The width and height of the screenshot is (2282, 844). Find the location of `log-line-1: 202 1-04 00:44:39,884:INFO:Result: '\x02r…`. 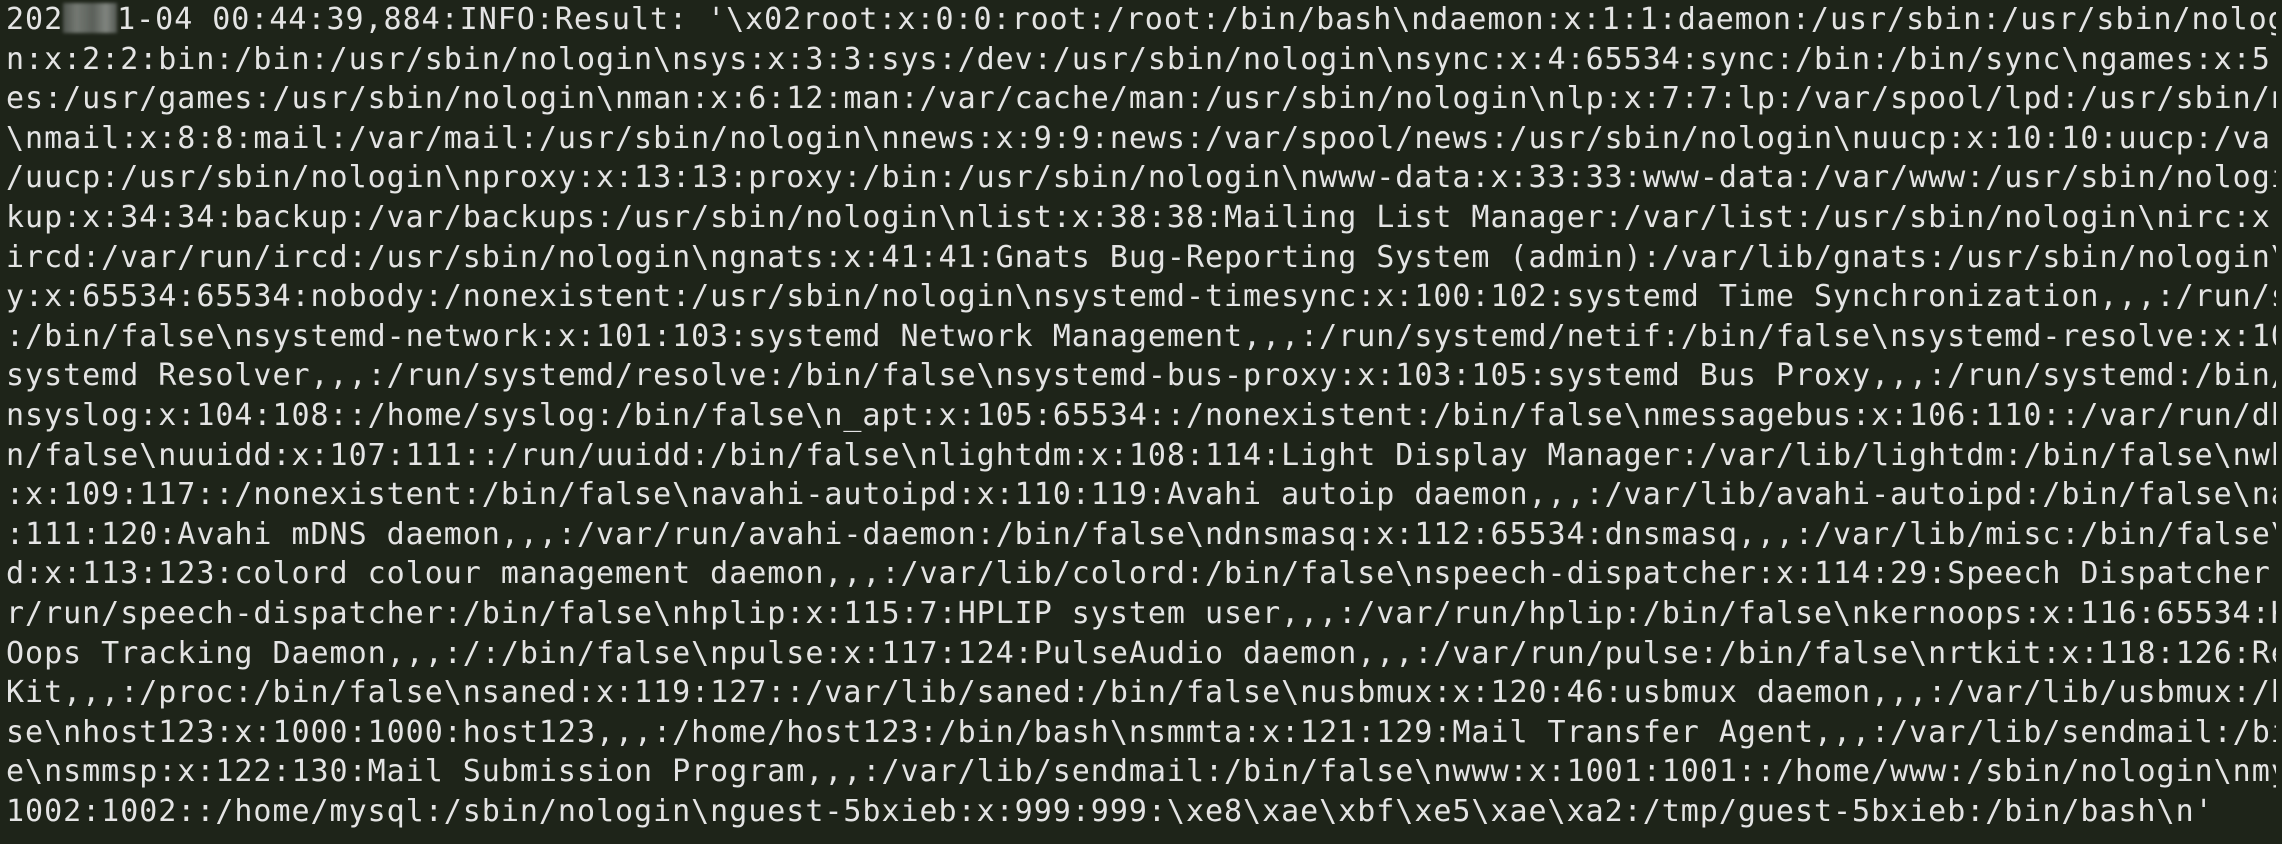

log-line-1: 202 1-04 00:44:39,884:INFO:Result: '\x02r… is located at coordinates (1141, 20).